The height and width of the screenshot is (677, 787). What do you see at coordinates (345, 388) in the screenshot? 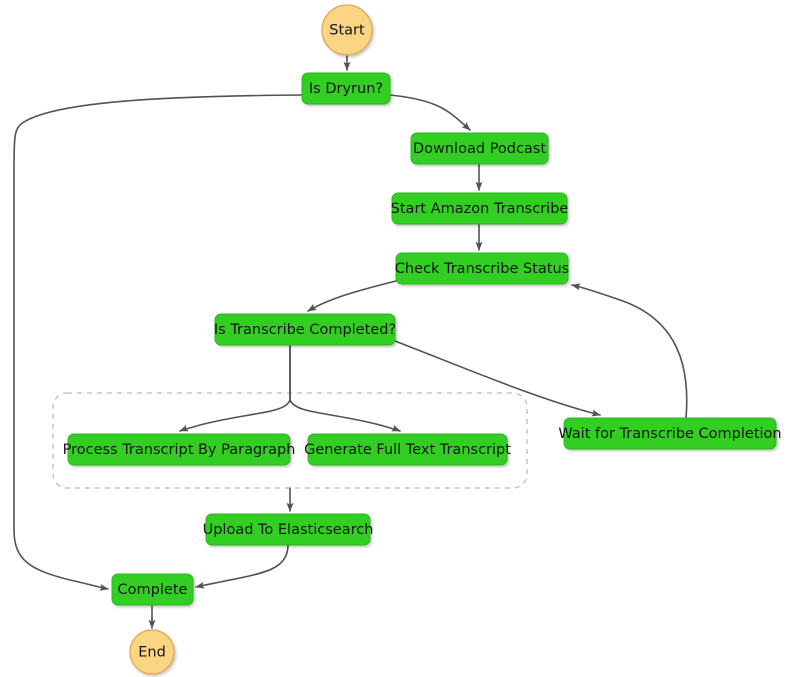
I see `edge-iscomplete-to-fulltext` at bounding box center [345, 388].